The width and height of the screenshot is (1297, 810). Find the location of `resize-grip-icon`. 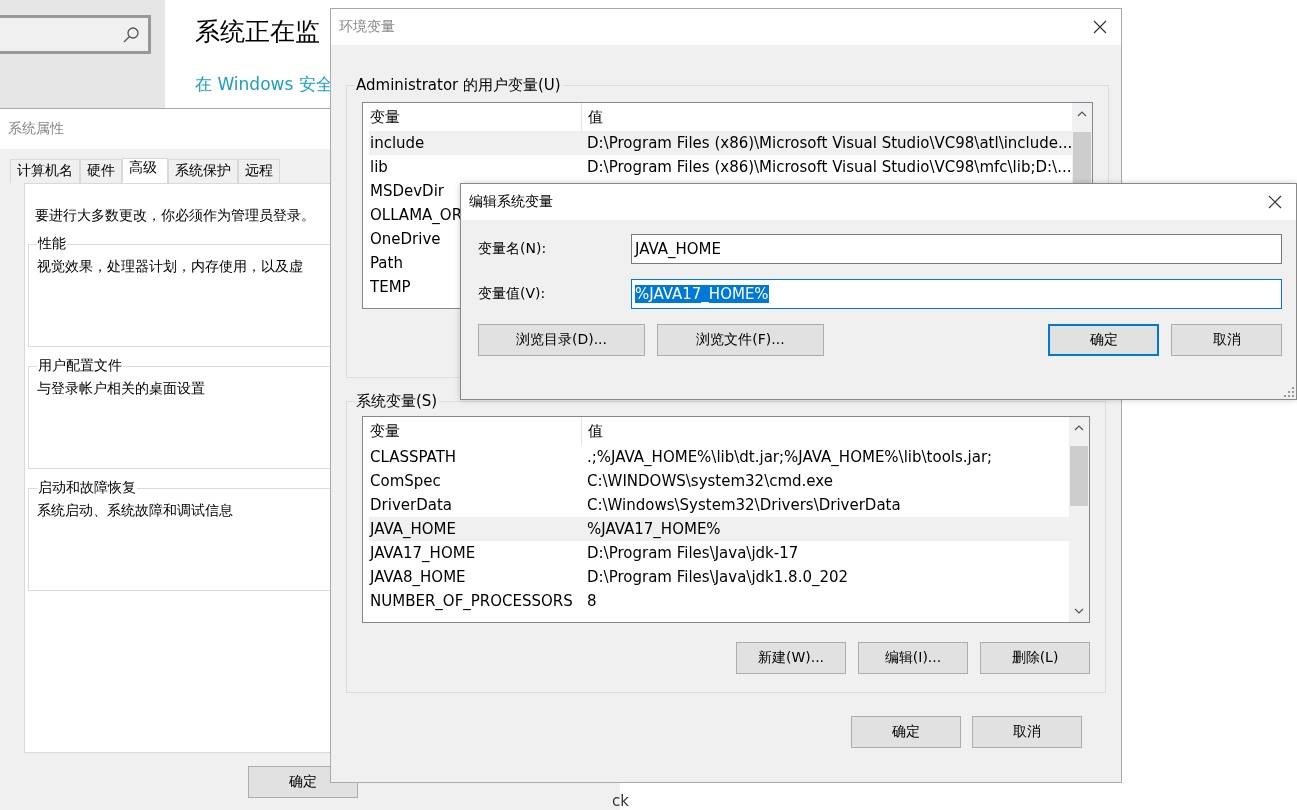

resize-grip-icon is located at coordinates (1289, 392).